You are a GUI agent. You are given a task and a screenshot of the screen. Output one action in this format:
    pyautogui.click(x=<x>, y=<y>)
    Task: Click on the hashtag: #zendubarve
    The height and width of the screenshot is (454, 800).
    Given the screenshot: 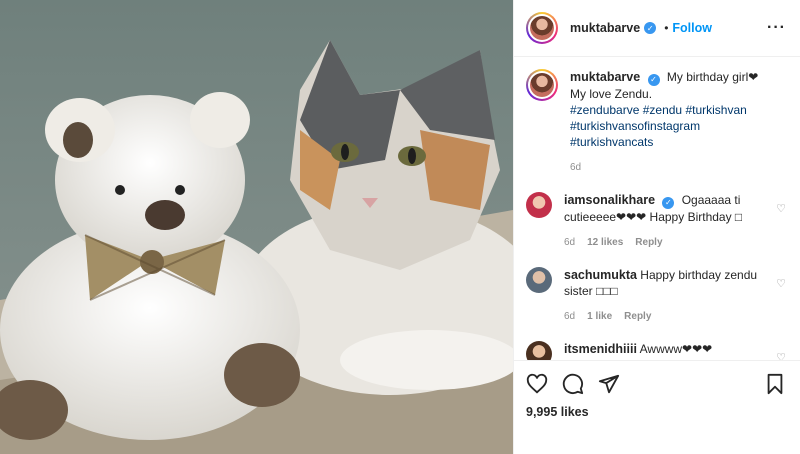 What is the action you would take?
    pyautogui.click(x=604, y=110)
    